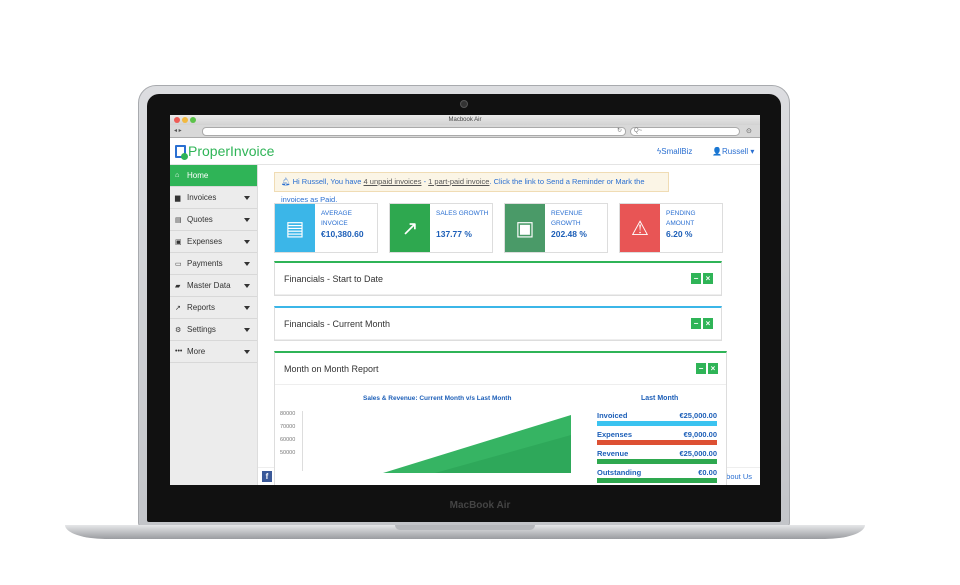 The image size is (960, 585). I want to click on sidebar-item-label: Settings, so click(201, 329).